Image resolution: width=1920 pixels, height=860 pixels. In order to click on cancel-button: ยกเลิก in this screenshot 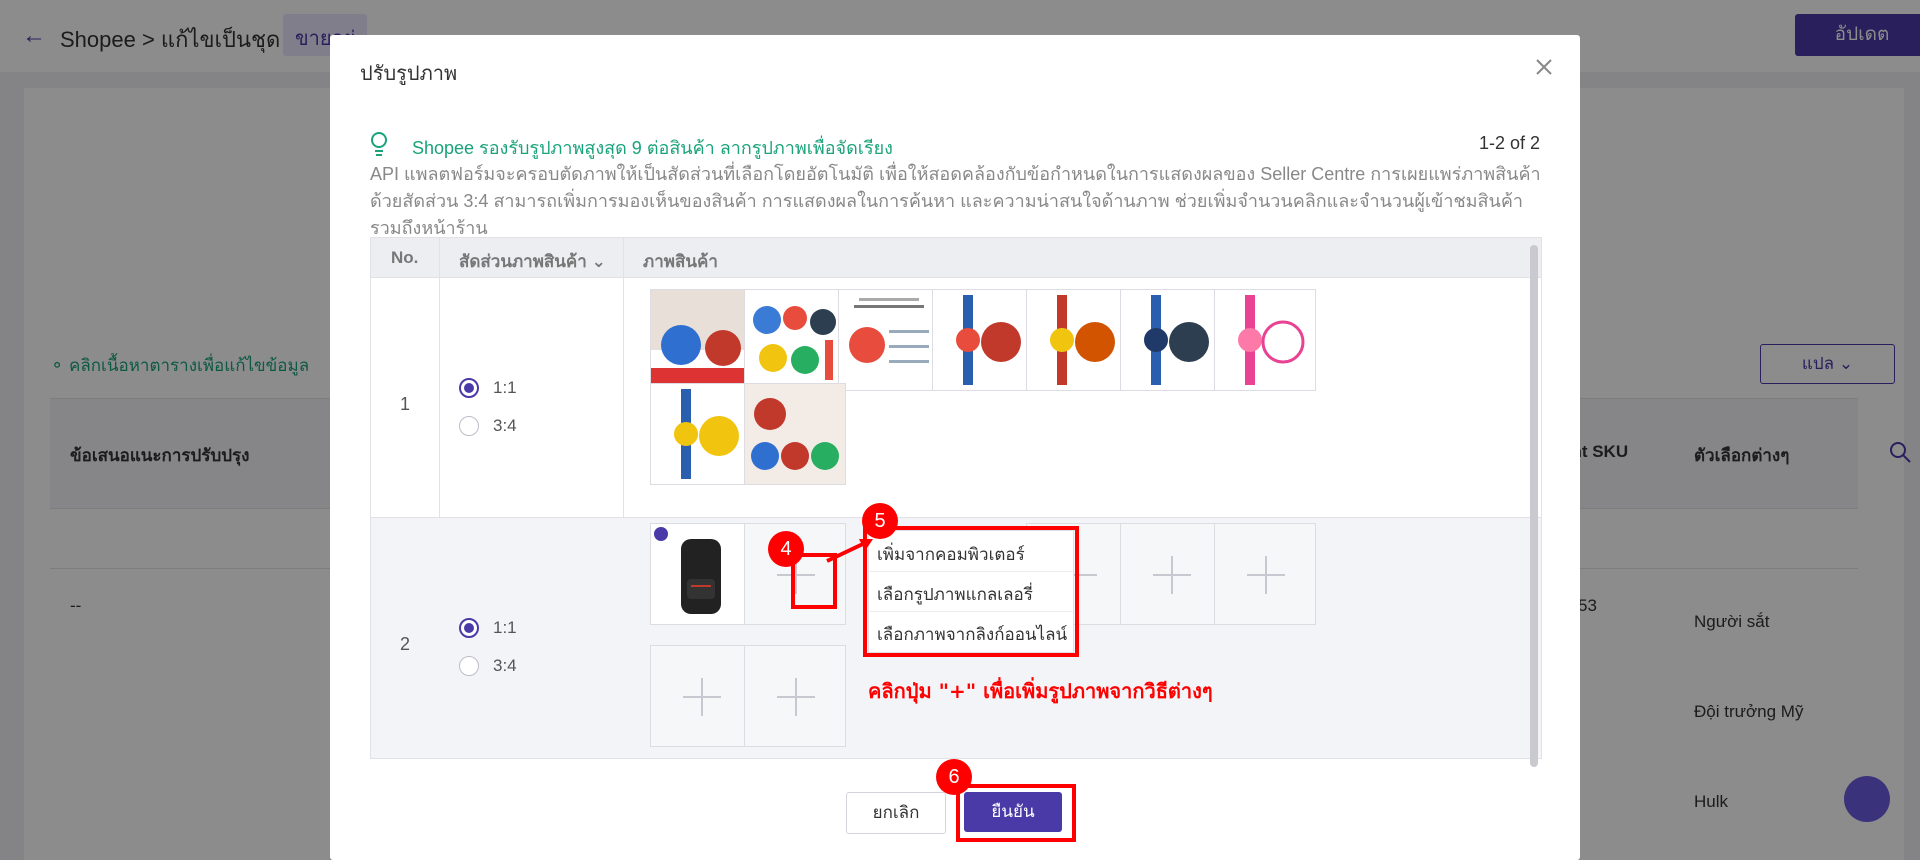, I will do `click(896, 813)`.